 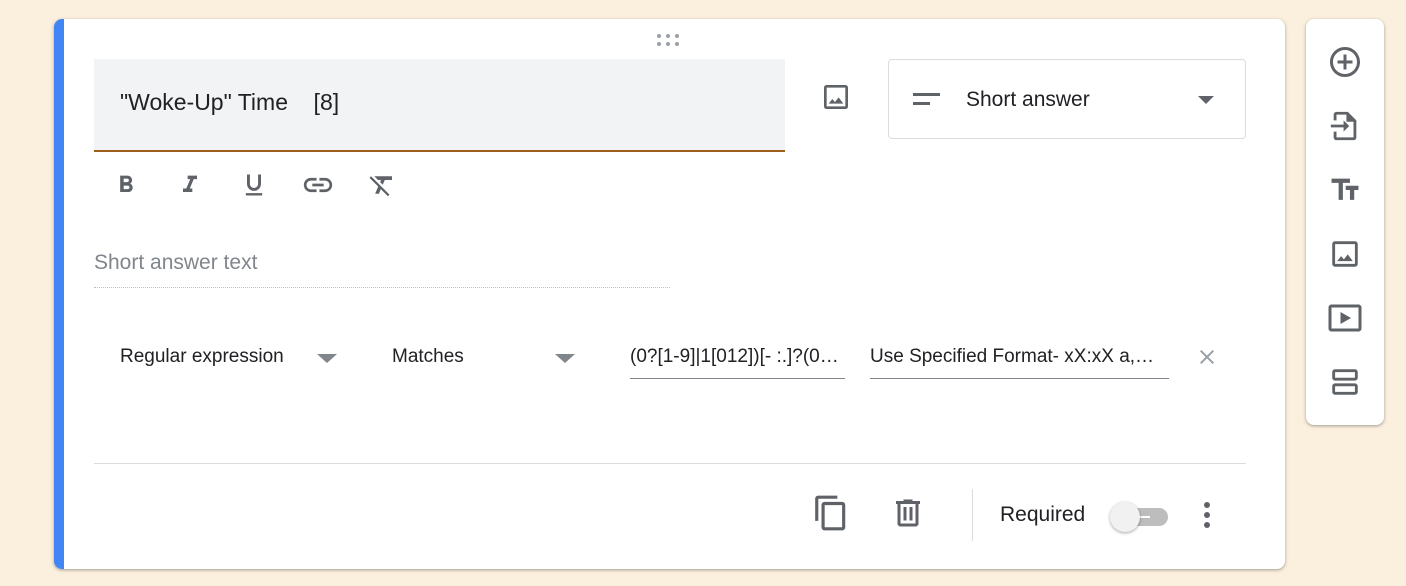 I want to click on add-title-button, so click(x=1345, y=190).